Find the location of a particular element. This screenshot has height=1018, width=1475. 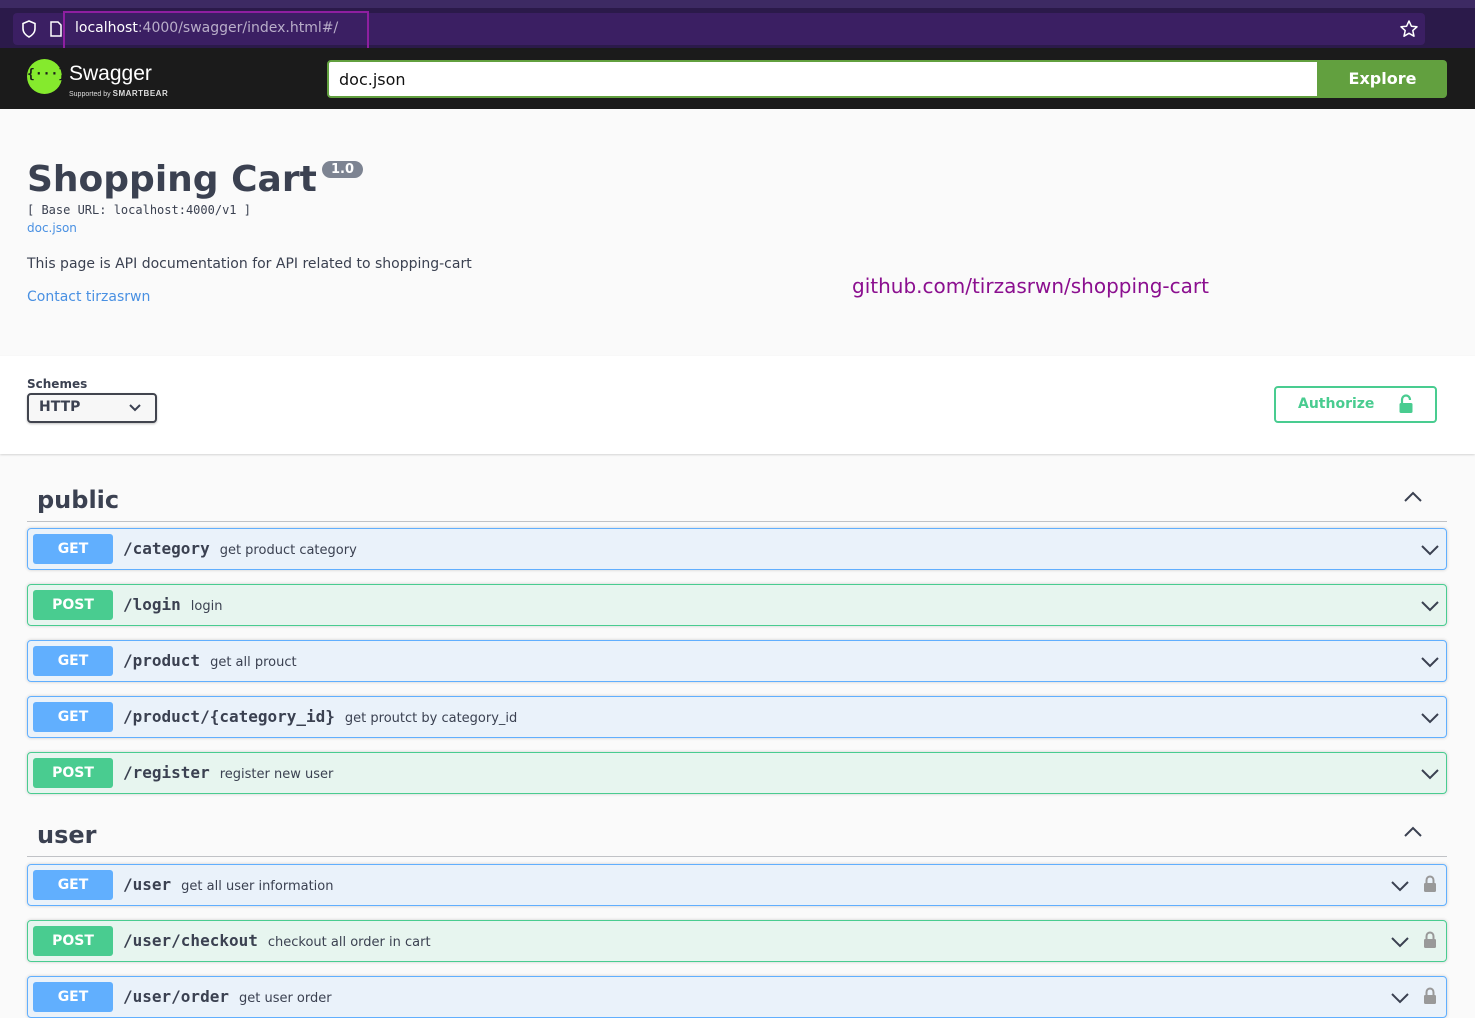

operation-summary: get all user information is located at coordinates (257, 886).